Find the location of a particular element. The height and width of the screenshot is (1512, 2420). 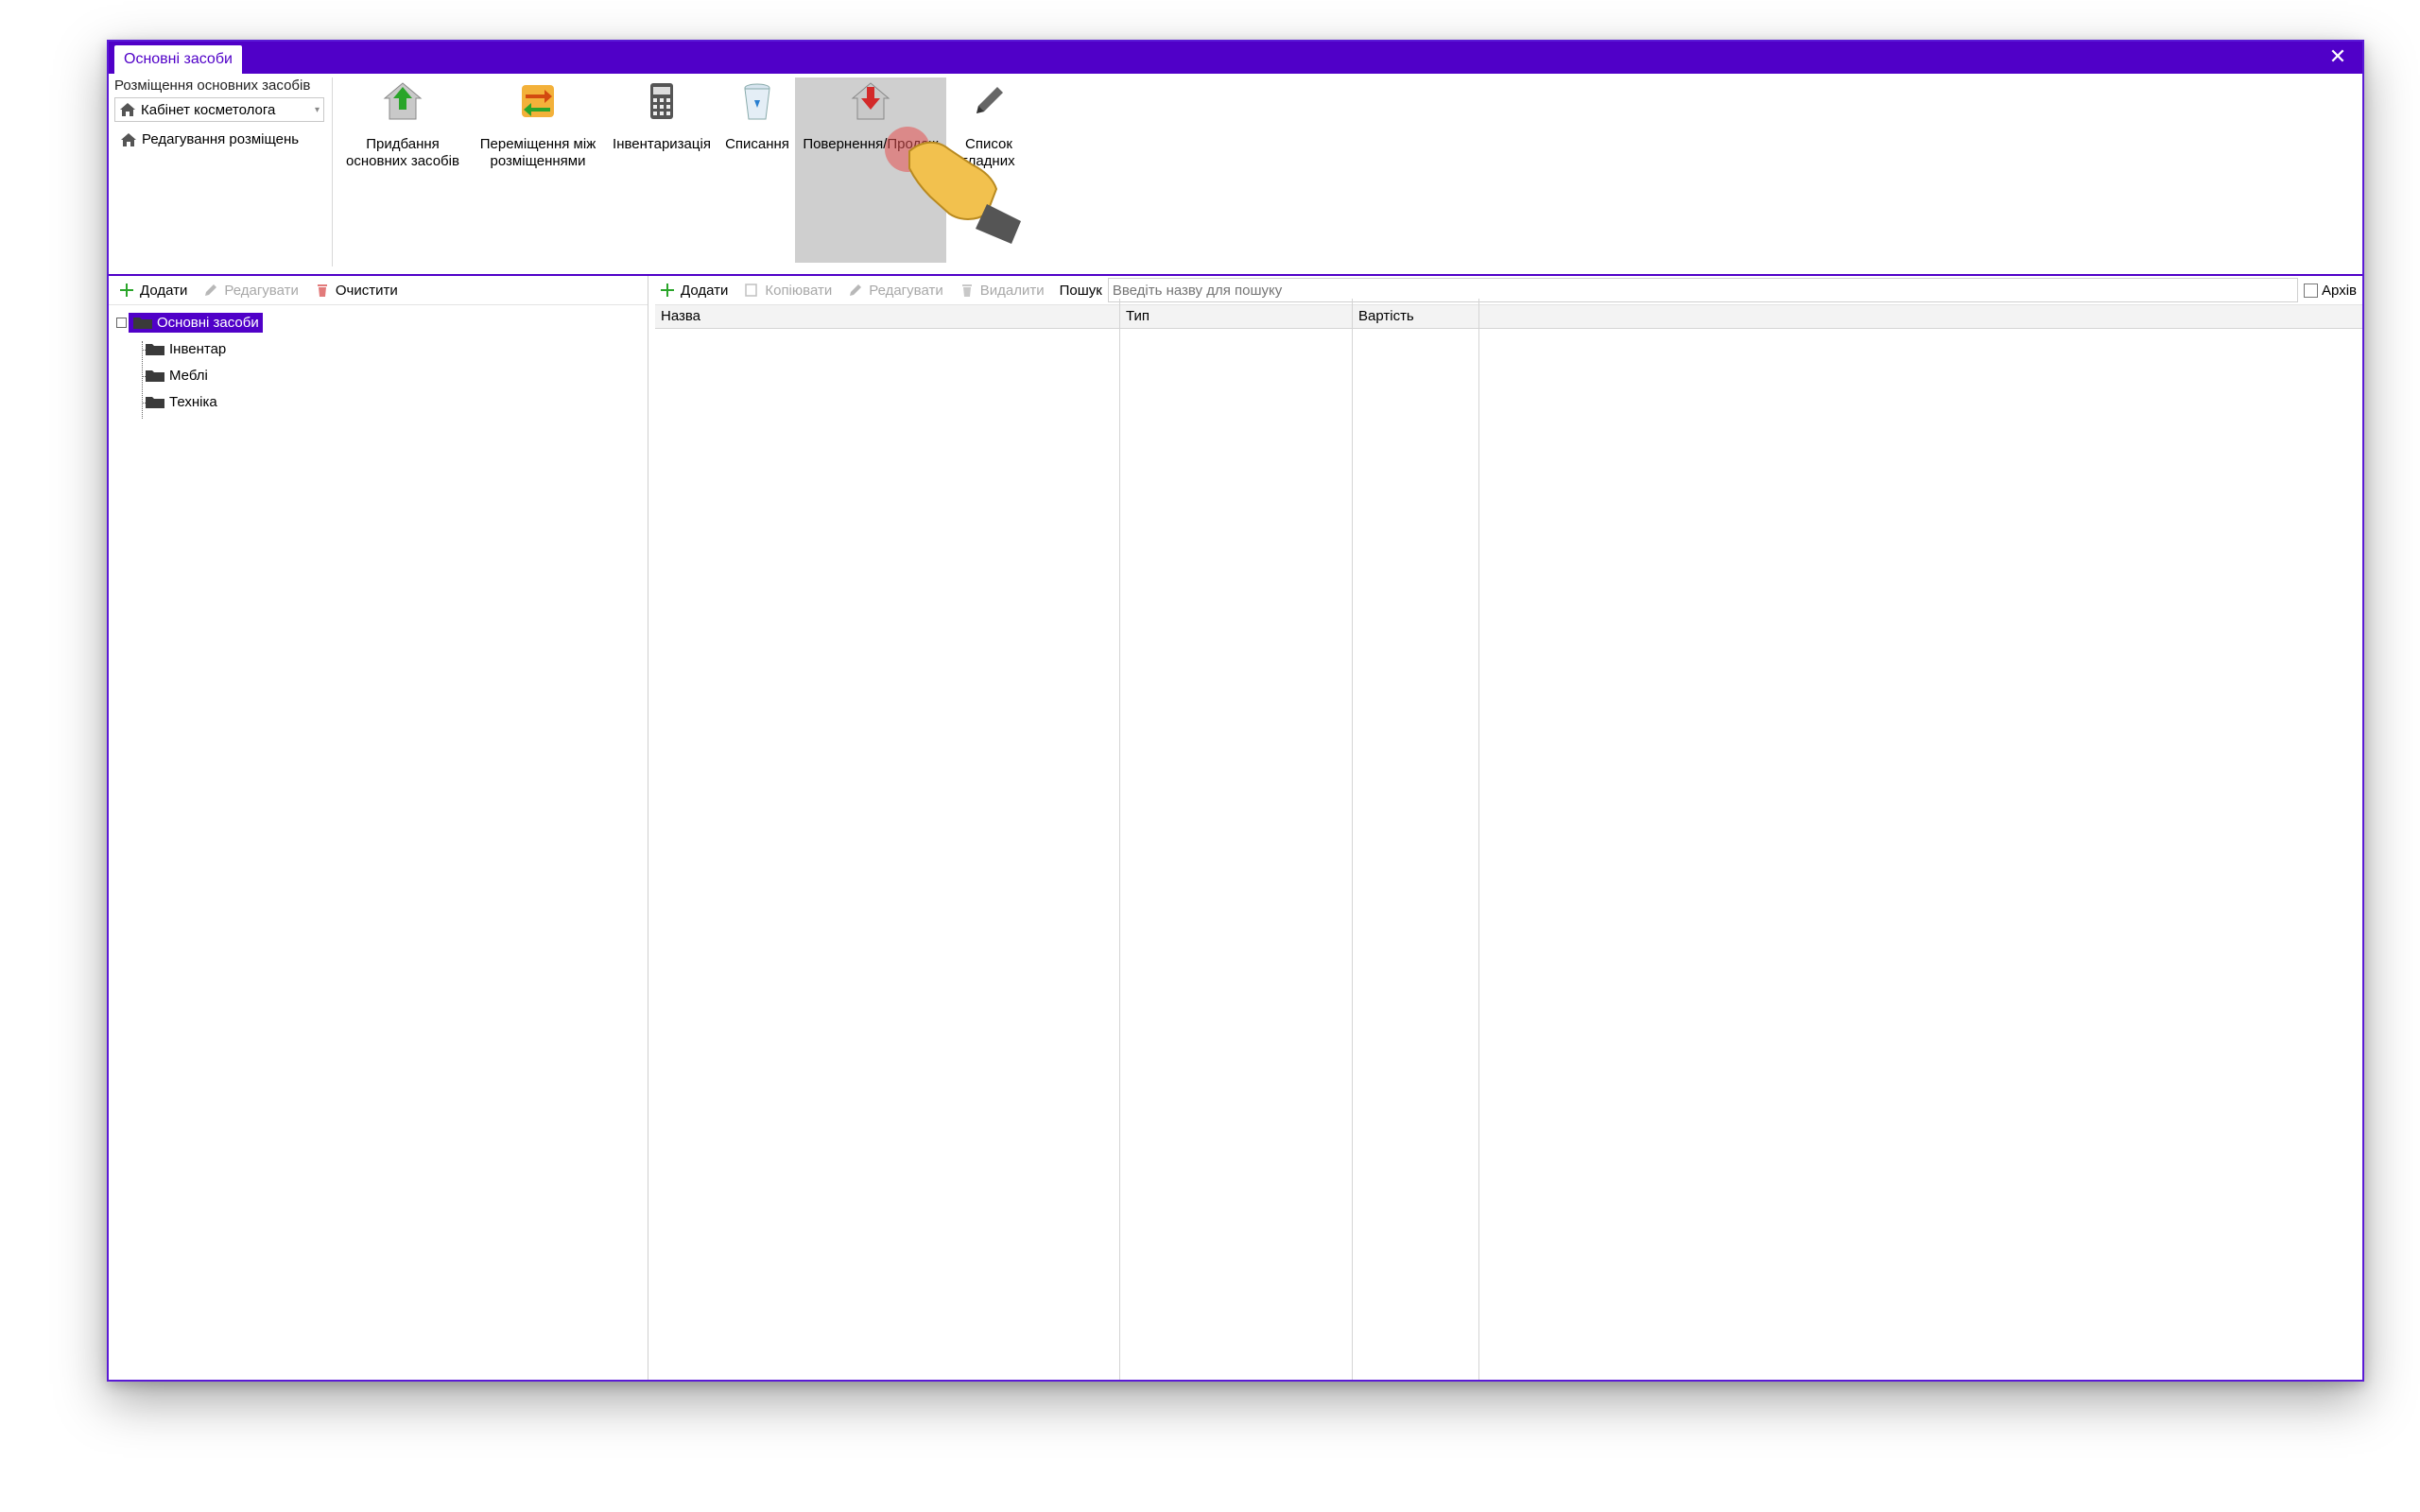

house-red-arrow-icon is located at coordinates (870, 101).